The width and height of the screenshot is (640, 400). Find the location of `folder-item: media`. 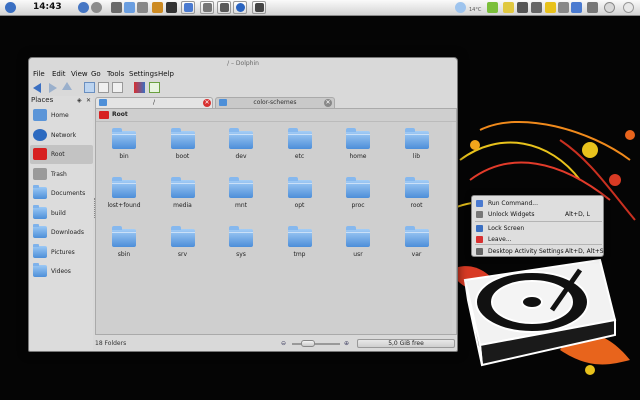

folder-item: media is located at coordinates (183, 198).